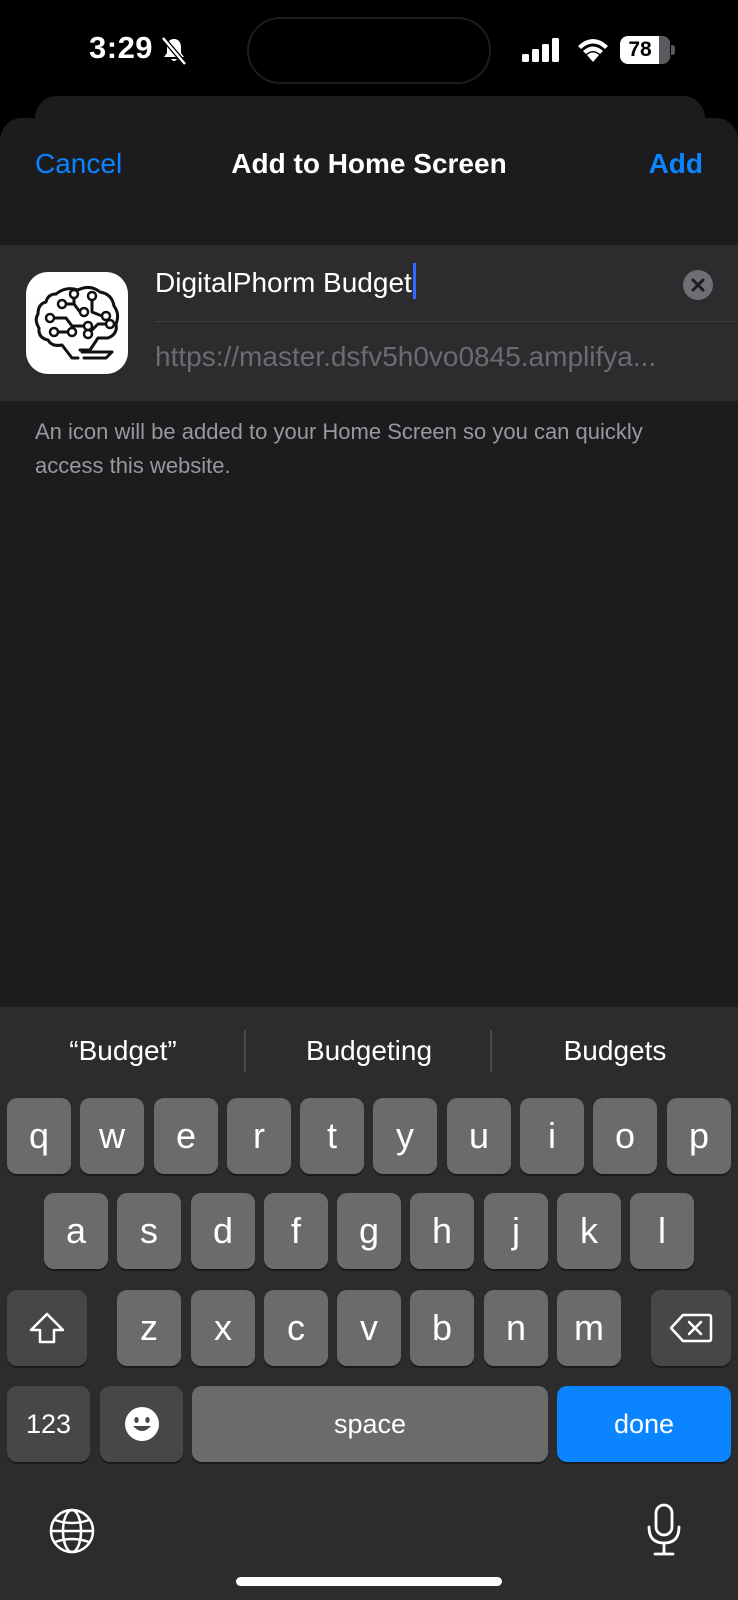 This screenshot has width=738, height=1600. I want to click on backspace-icon, so click(691, 1328).